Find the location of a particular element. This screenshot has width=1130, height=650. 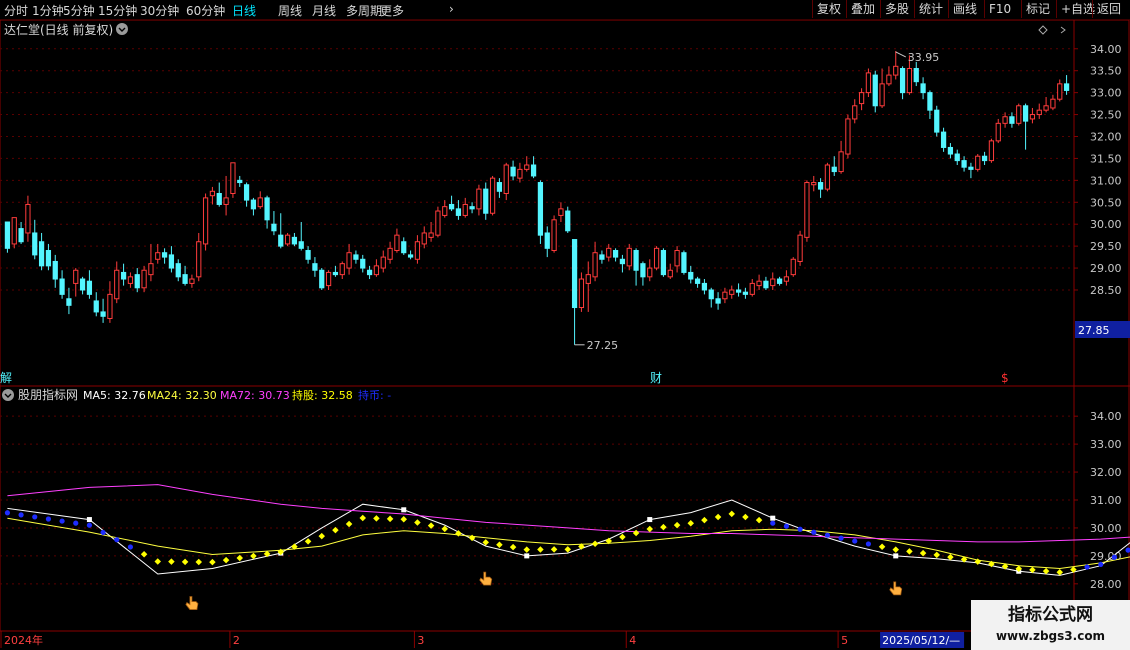

ind-y-tick-label: 32.00 is located at coordinates (1106, 472).